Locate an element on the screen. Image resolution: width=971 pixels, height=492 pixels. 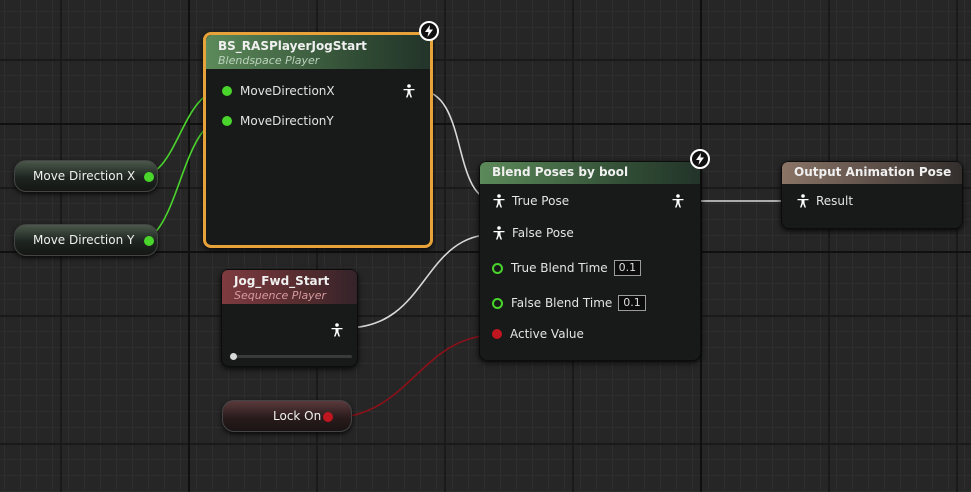
pin-true-blend-time: True Blend Time 0.1 is located at coordinates (567, 268).